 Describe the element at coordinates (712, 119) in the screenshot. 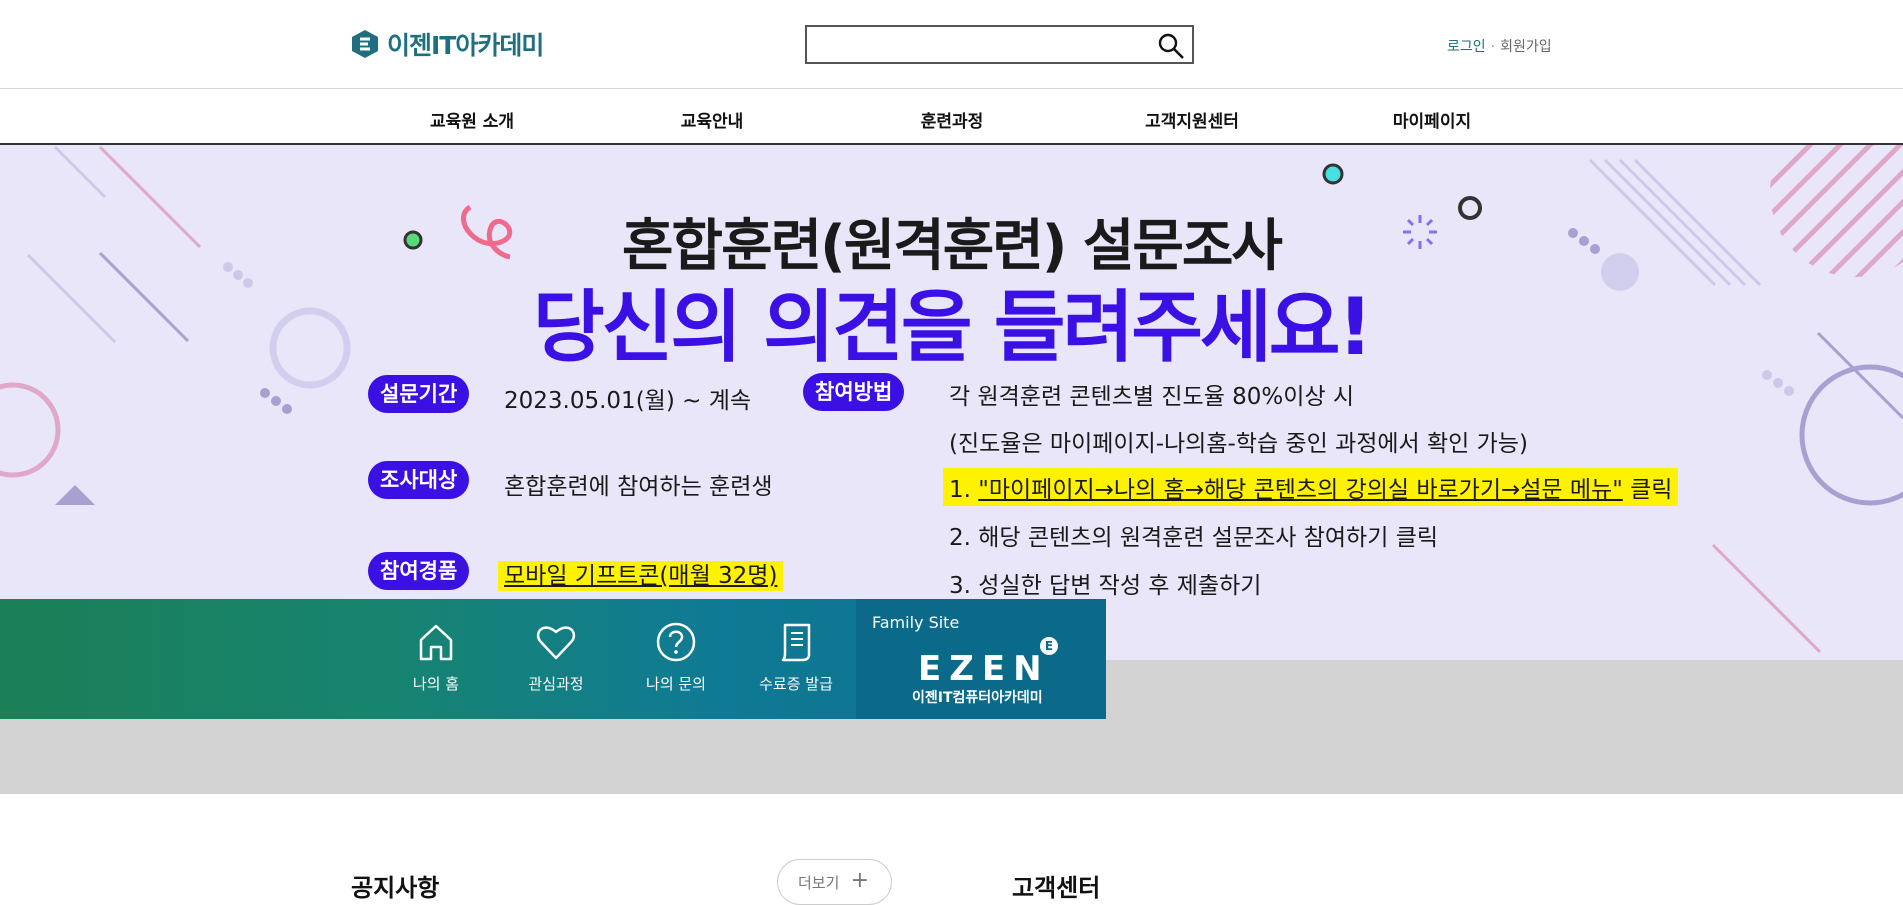

I see `nav-item-education-info: 교육안내` at that location.